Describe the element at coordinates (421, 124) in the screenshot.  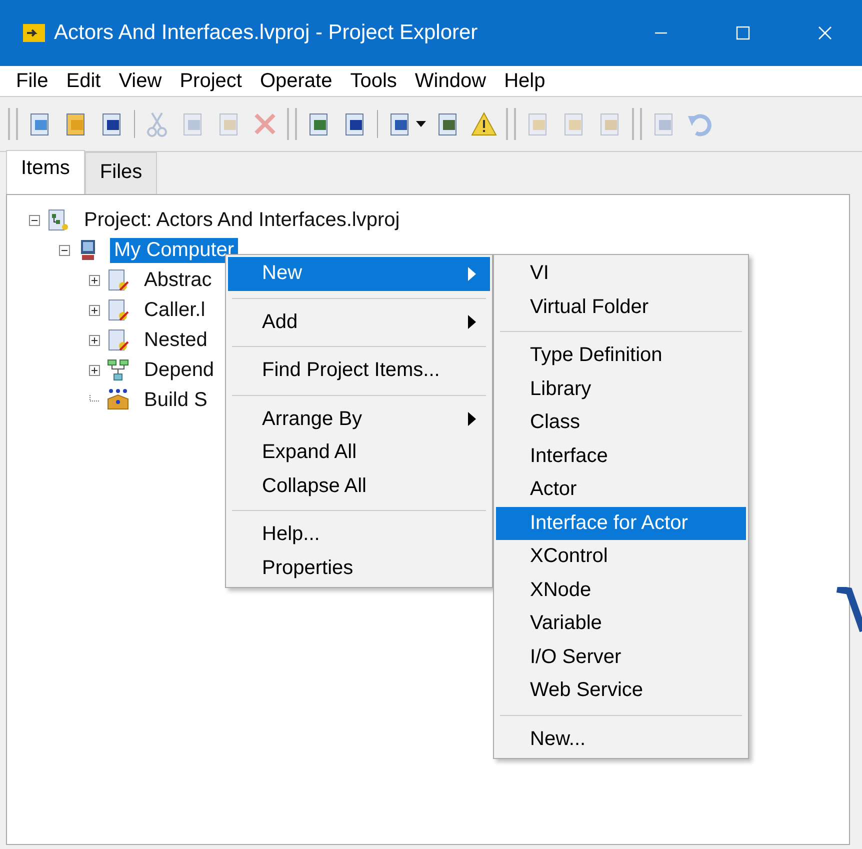
I see `dropdown-arrow-icon` at that location.